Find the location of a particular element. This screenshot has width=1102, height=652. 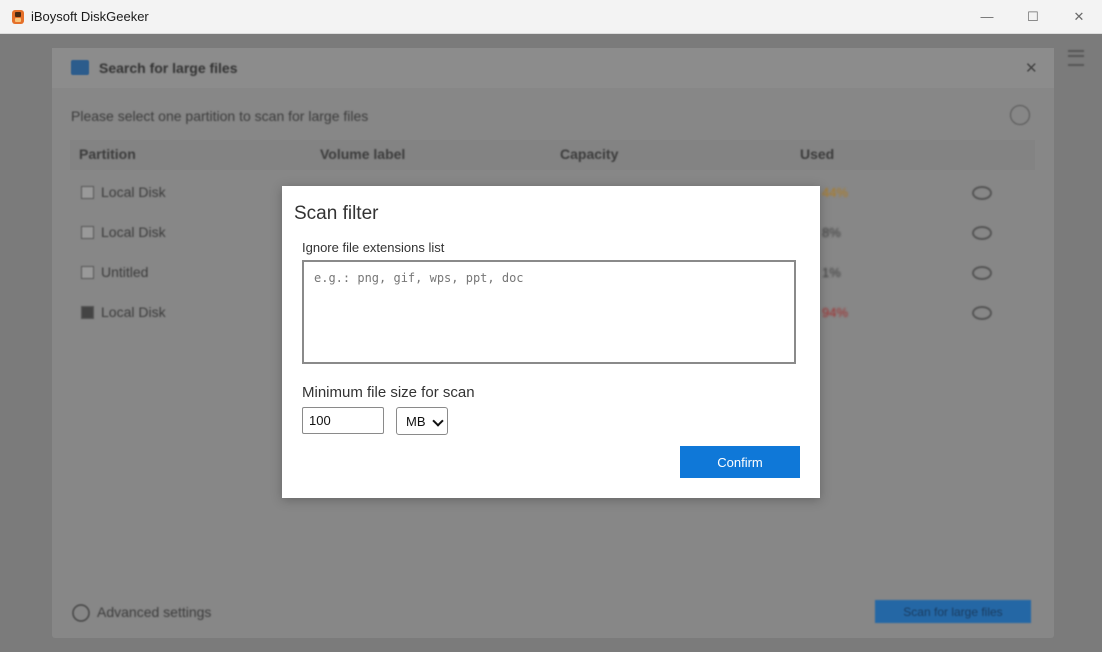

close-window-button: ✕ is located at coordinates (1079, 16).